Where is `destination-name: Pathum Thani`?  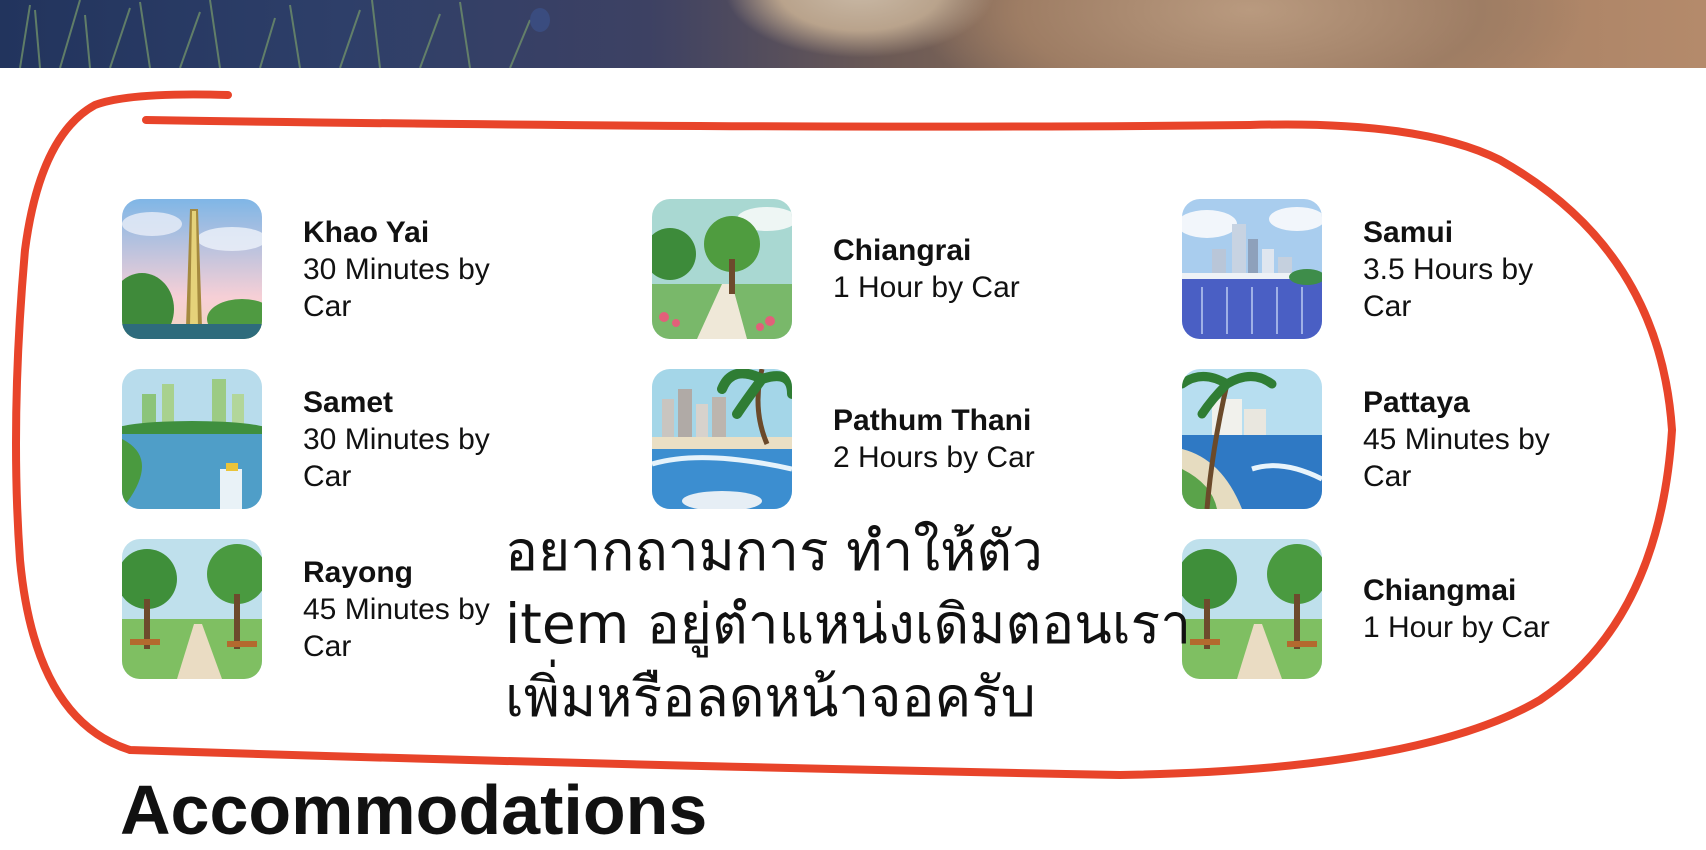 destination-name: Pathum Thani is located at coordinates (932, 420).